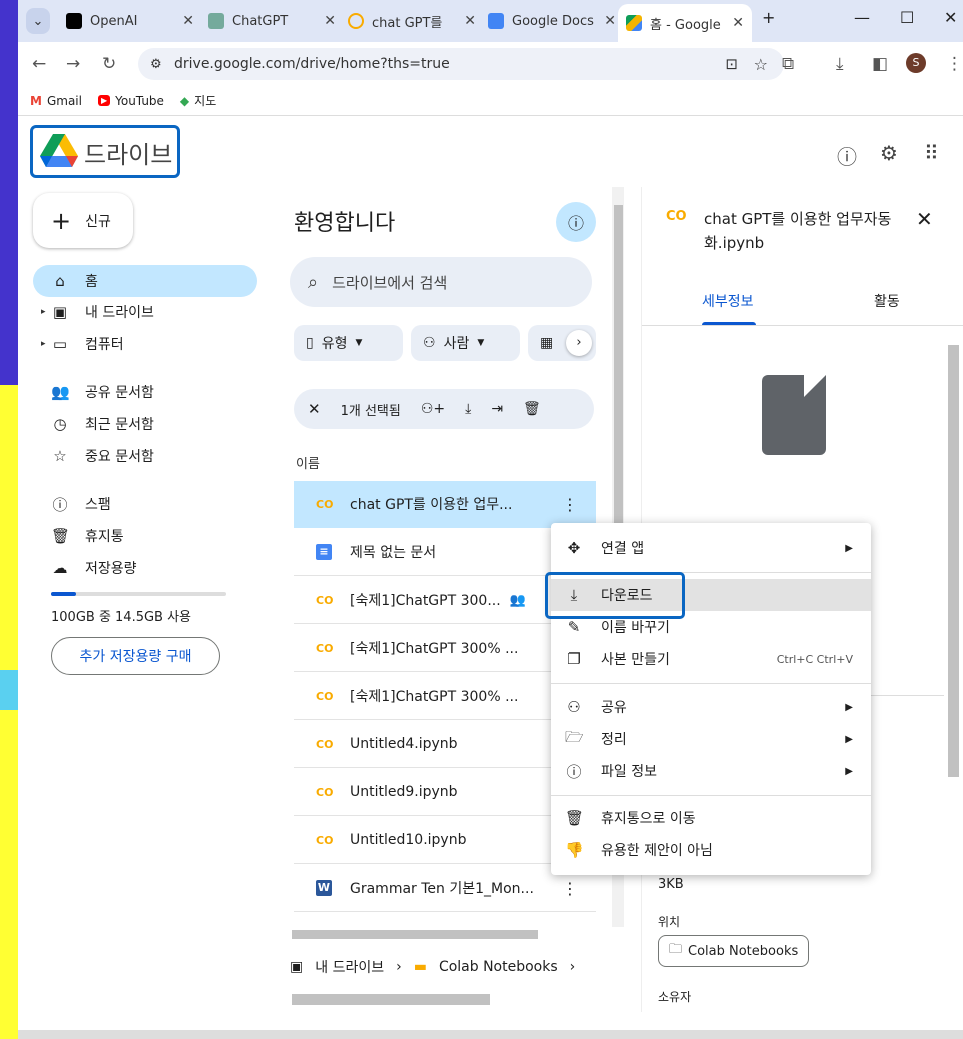 The height and width of the screenshot is (1039, 963). What do you see at coordinates (711, 850) in the screenshot?
I see `menu-item-not-helpful: 👎 유용한 제안이 아님` at bounding box center [711, 850].